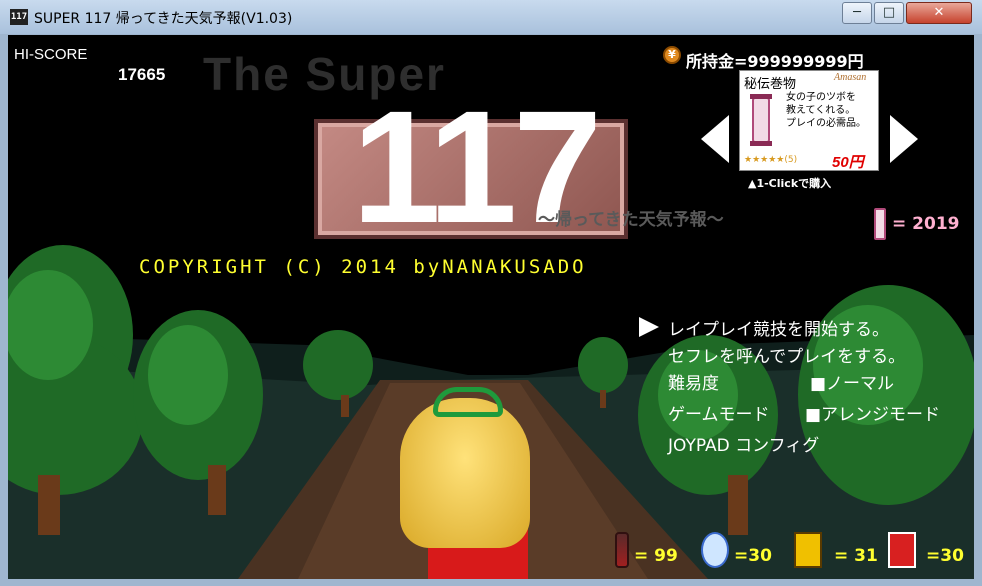 The height and width of the screenshot is (586, 982). What do you see at coordinates (761, 120) in the screenshot?
I see `scroll-item-icon` at bounding box center [761, 120].